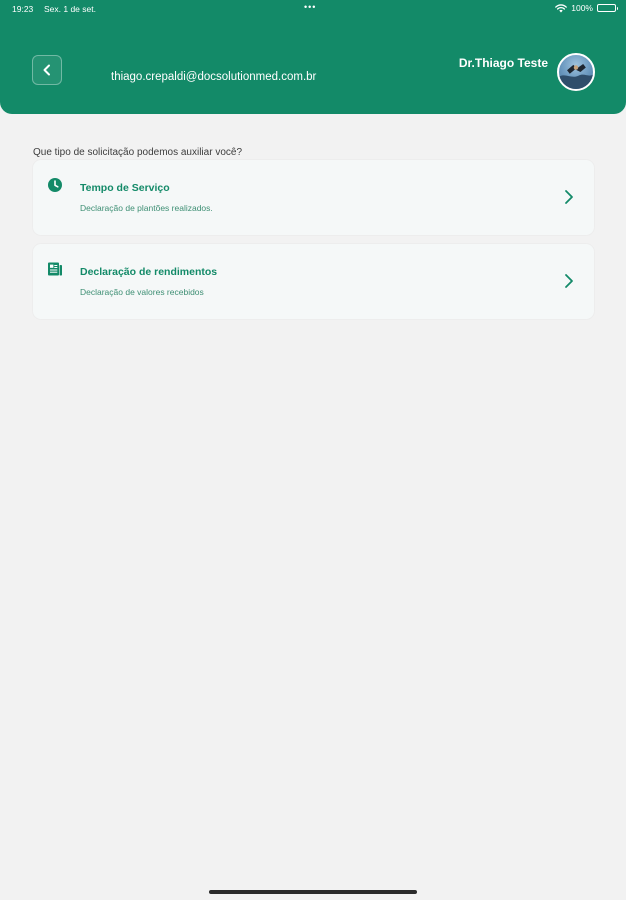  Describe the element at coordinates (607, 8) in the screenshot. I see `battery-icon` at that location.